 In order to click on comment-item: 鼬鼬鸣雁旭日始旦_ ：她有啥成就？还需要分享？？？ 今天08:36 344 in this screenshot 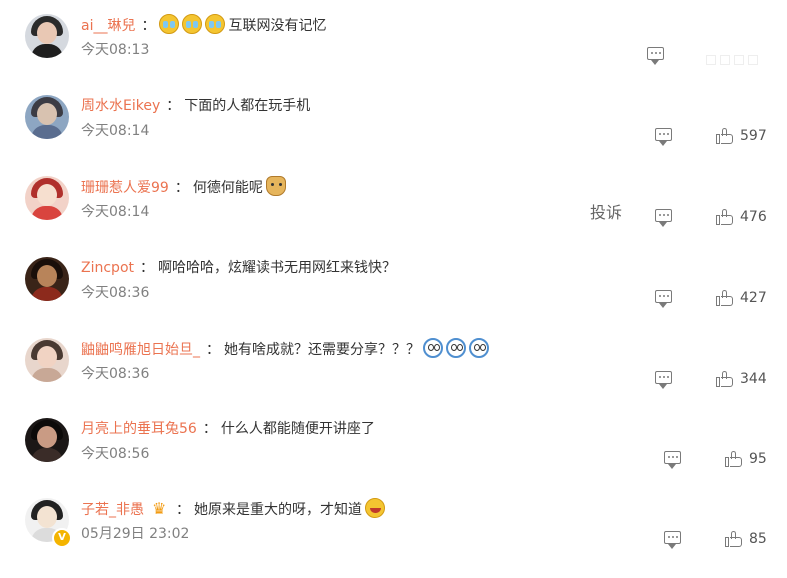, I will do `click(393, 378)`.